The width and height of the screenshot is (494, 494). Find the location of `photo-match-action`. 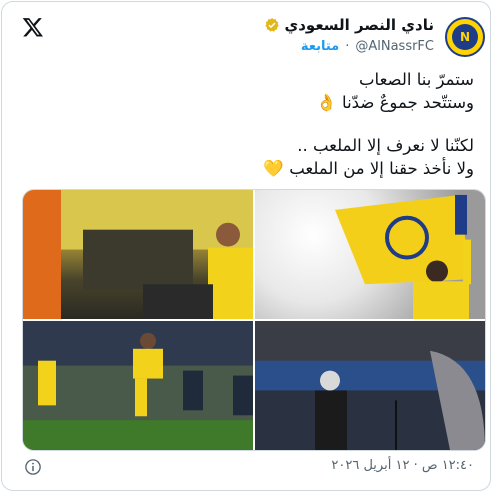

photo-match-action is located at coordinates (138, 385).